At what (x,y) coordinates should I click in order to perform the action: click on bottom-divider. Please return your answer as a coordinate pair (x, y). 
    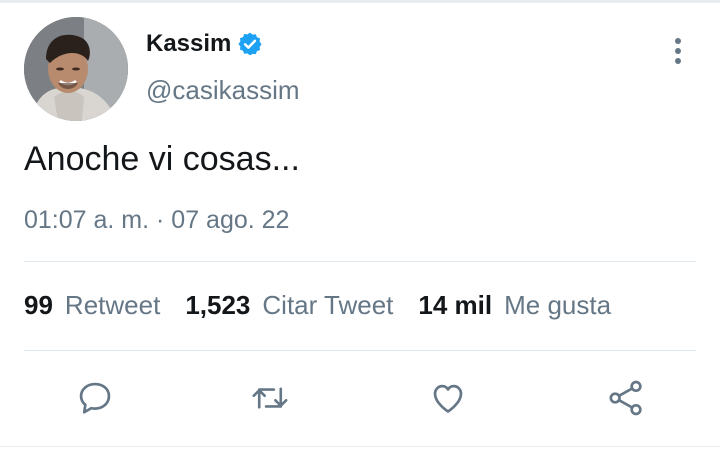
    Looking at the image, I should click on (360, 446).